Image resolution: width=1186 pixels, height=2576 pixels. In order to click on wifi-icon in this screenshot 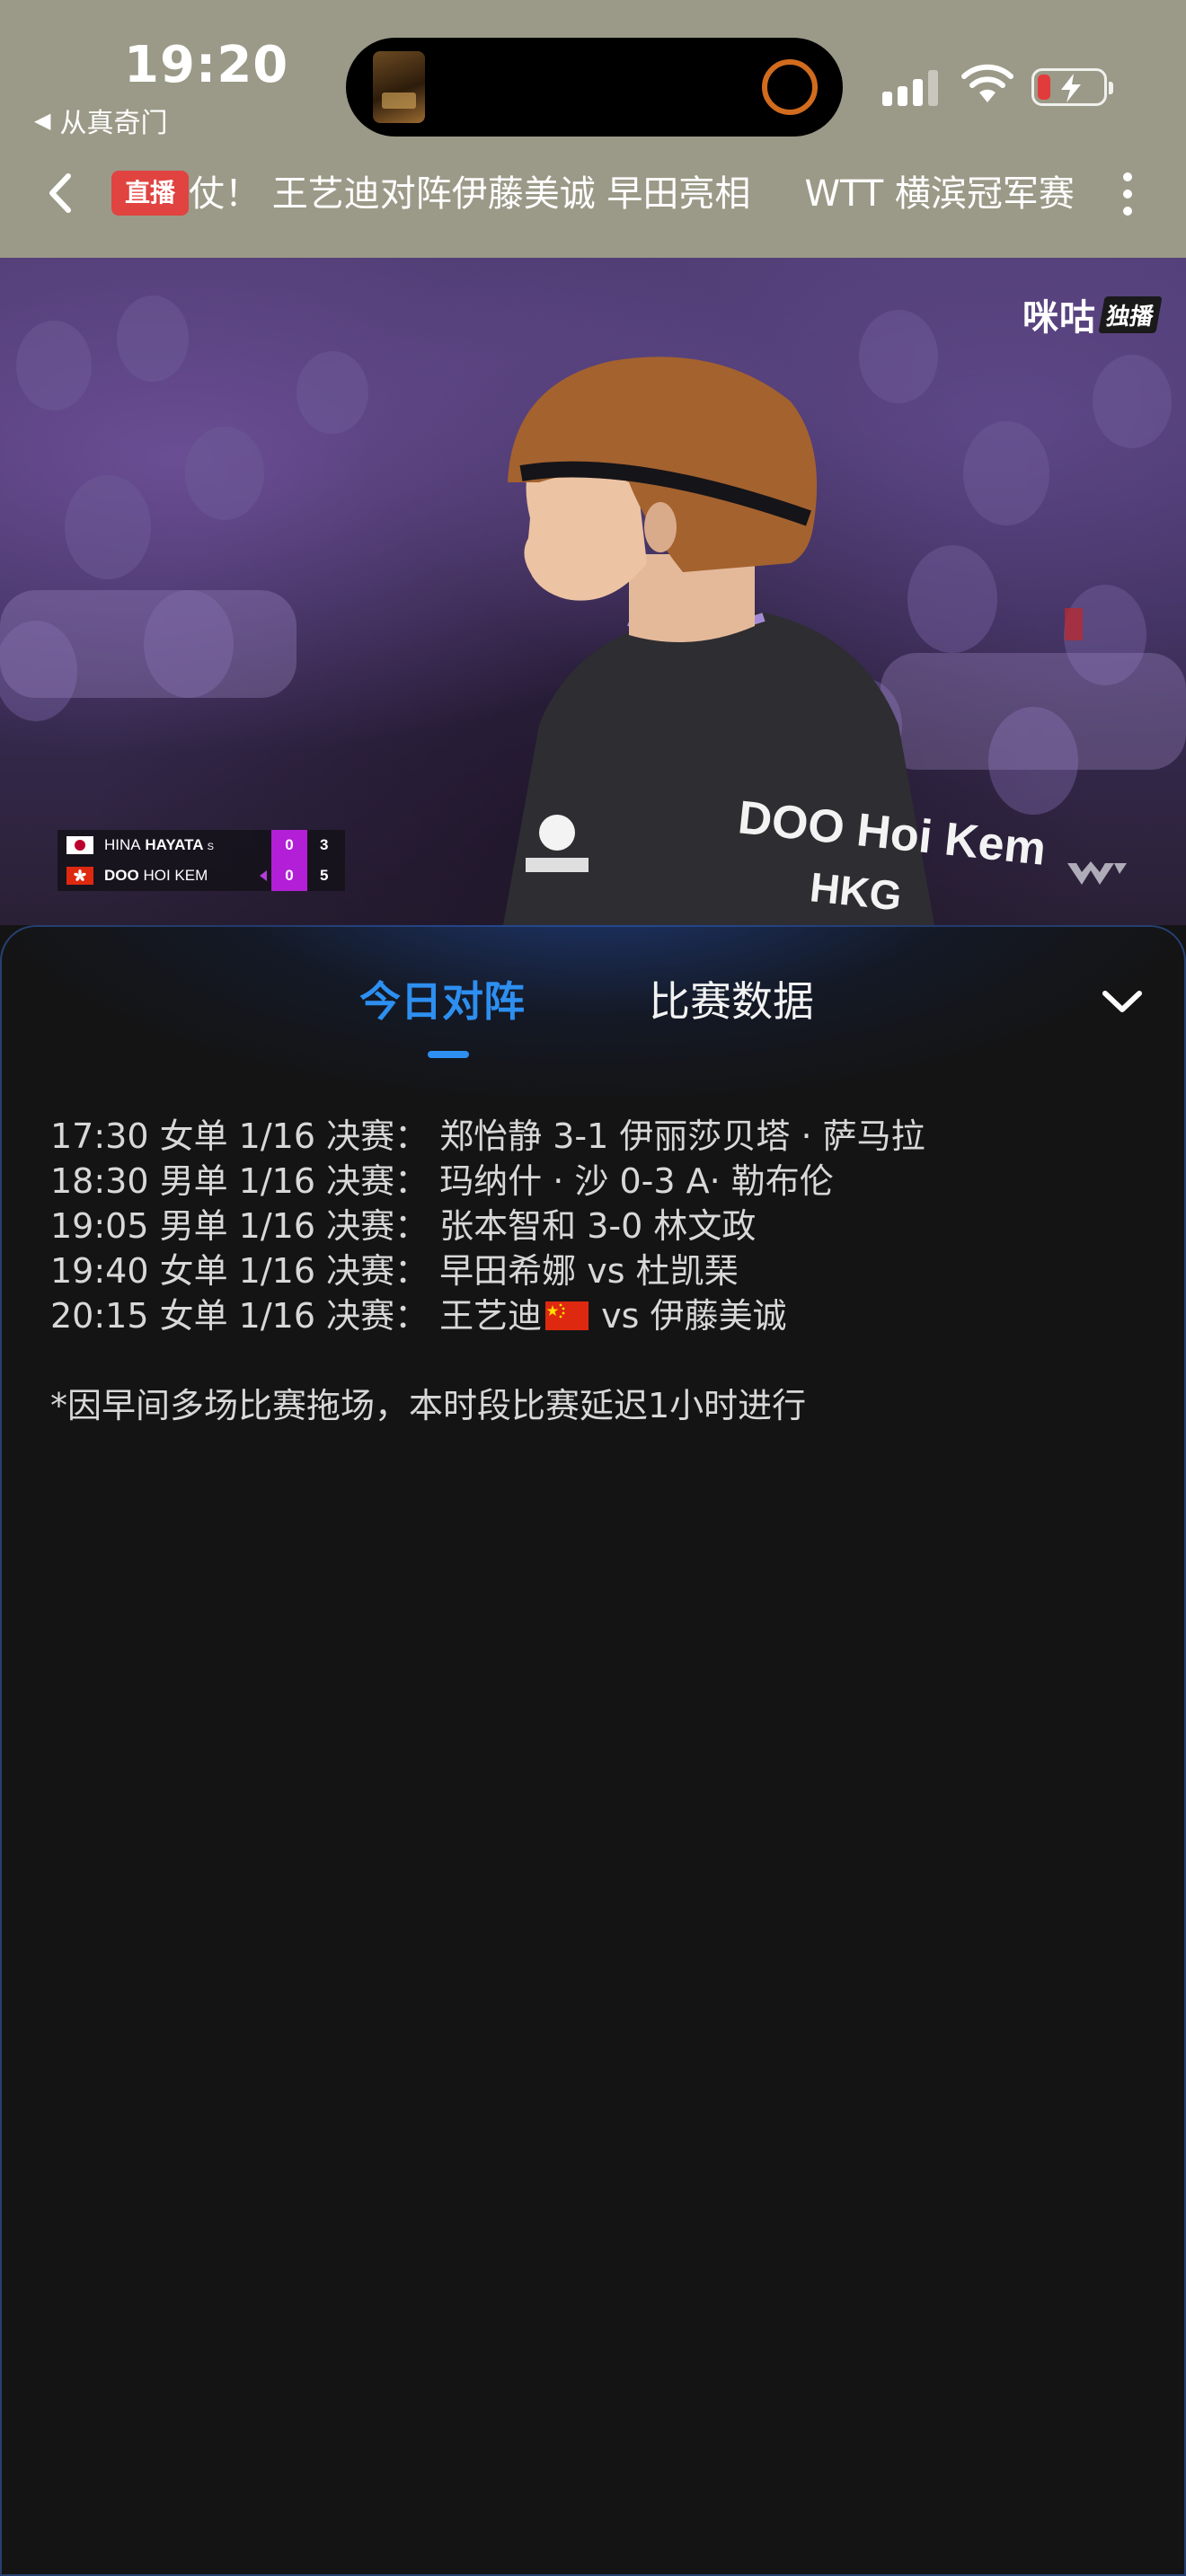, I will do `click(987, 83)`.